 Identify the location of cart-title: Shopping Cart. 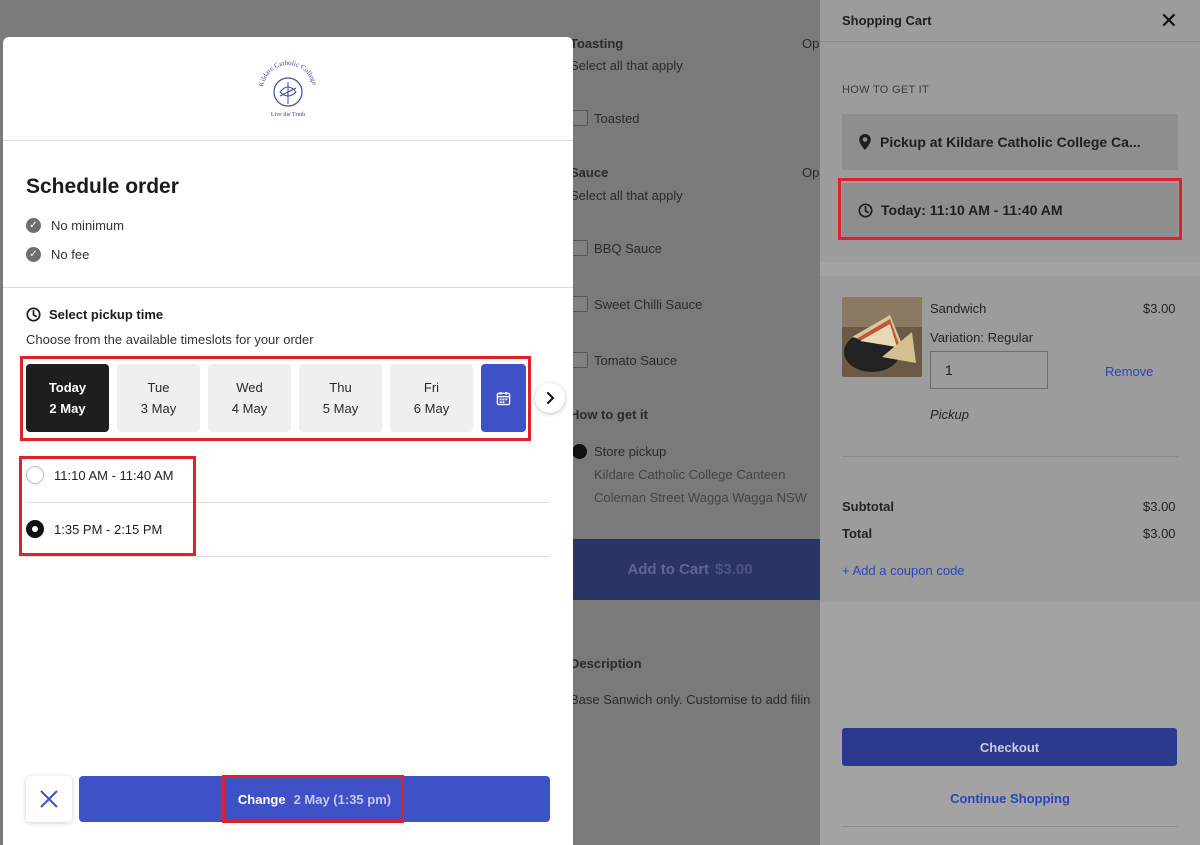
(887, 20).